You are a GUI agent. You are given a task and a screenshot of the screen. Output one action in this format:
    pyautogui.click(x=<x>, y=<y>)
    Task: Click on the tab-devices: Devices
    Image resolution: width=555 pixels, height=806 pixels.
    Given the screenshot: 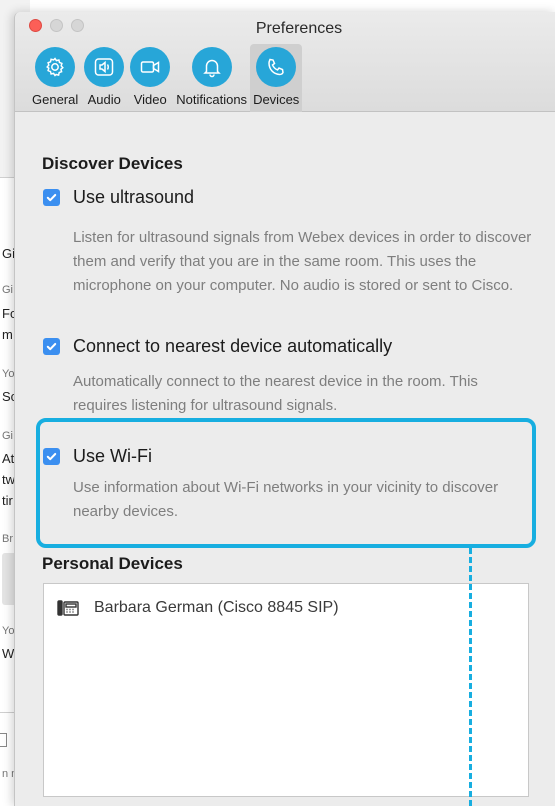 What is the action you would take?
    pyautogui.click(x=276, y=78)
    